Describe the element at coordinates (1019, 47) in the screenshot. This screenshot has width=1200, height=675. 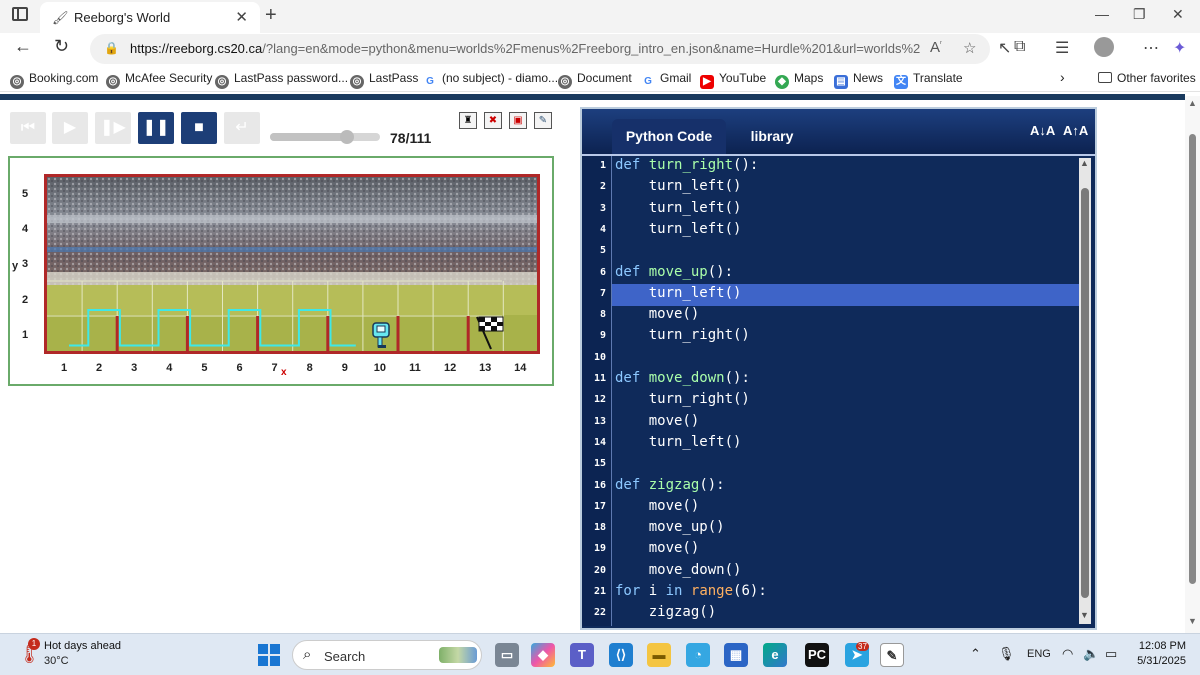
I see `extensions-icon: ⧉` at that location.